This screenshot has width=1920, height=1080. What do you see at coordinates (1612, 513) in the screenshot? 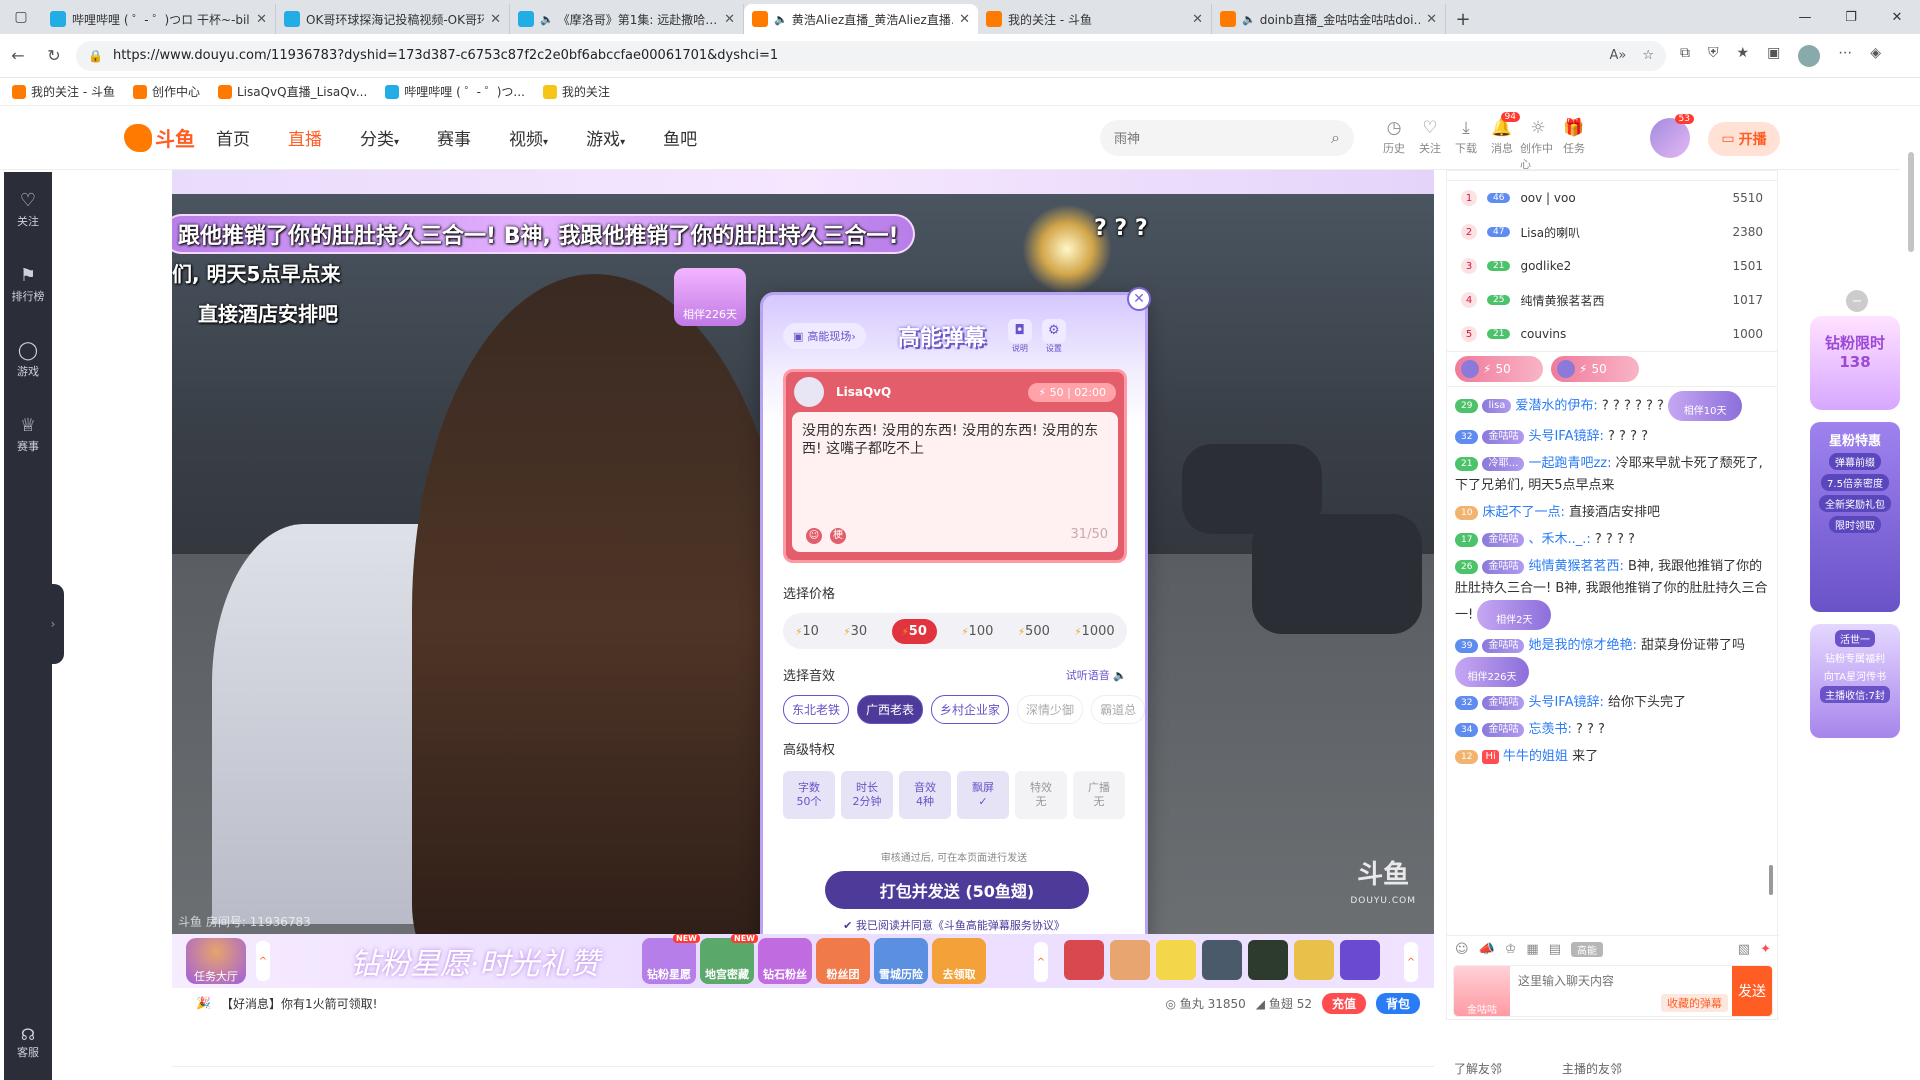
I see `chat-message: 10 床起不了一点: 直接酒店安排吧` at bounding box center [1612, 513].